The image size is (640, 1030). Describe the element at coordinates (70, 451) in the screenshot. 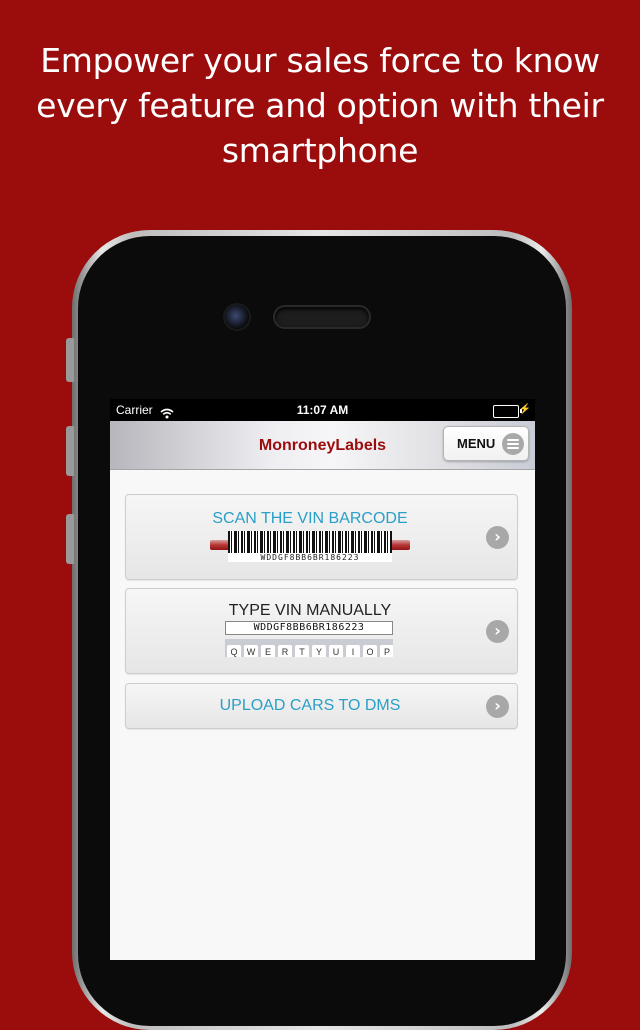

I see `volume-up-button` at that location.